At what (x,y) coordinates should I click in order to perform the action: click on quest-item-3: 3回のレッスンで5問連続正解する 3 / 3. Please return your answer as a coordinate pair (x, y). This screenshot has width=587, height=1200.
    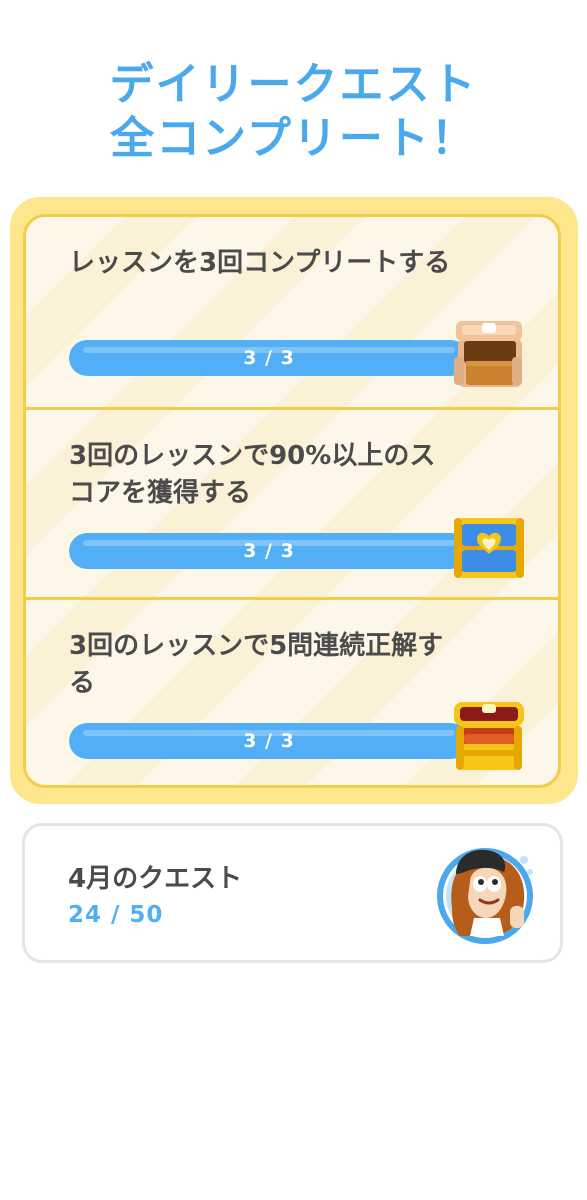
    Looking at the image, I should click on (292, 691).